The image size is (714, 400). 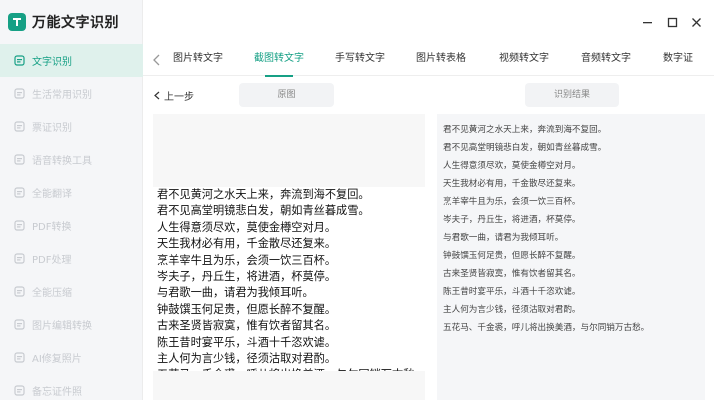 I want to click on result-text-line: 烹羊宰牛且为乐，会须一饮三百杯。, so click(x=571, y=202).